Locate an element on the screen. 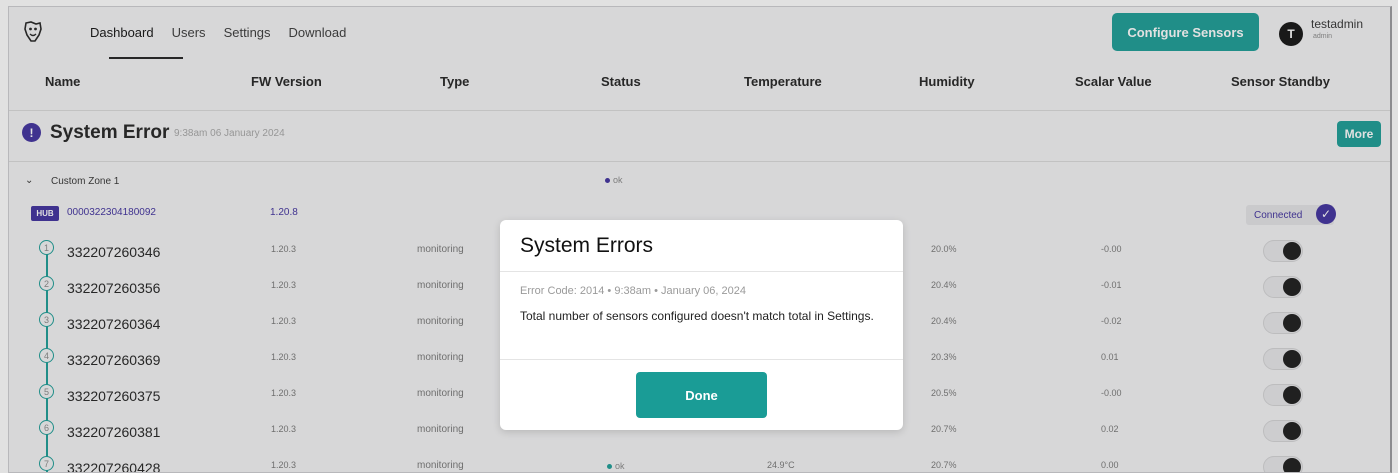  modal-title: System Errors is located at coordinates (587, 245).